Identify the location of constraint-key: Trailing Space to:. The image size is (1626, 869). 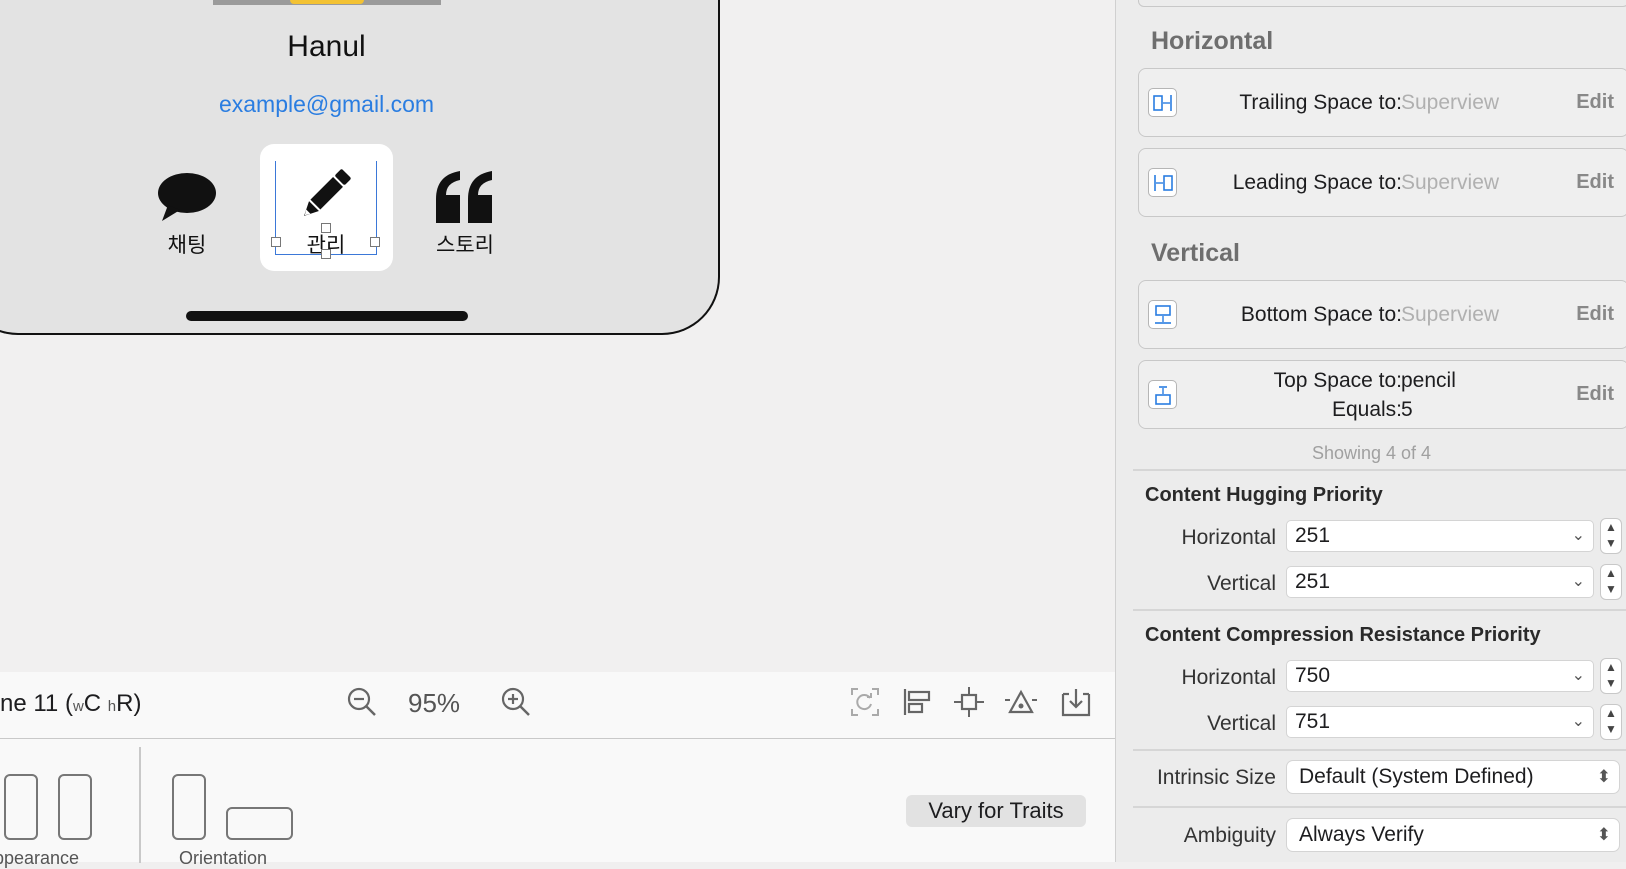
(1320, 102).